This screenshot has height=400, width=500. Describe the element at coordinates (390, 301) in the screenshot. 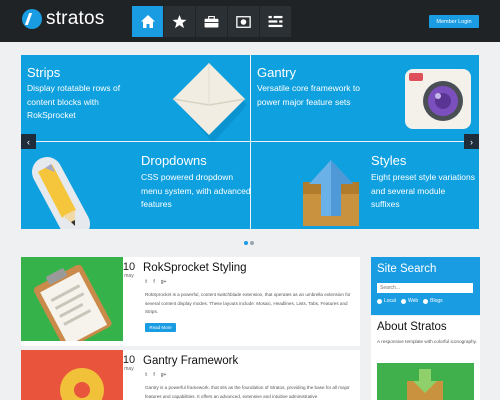

I see `option-label: Local` at that location.